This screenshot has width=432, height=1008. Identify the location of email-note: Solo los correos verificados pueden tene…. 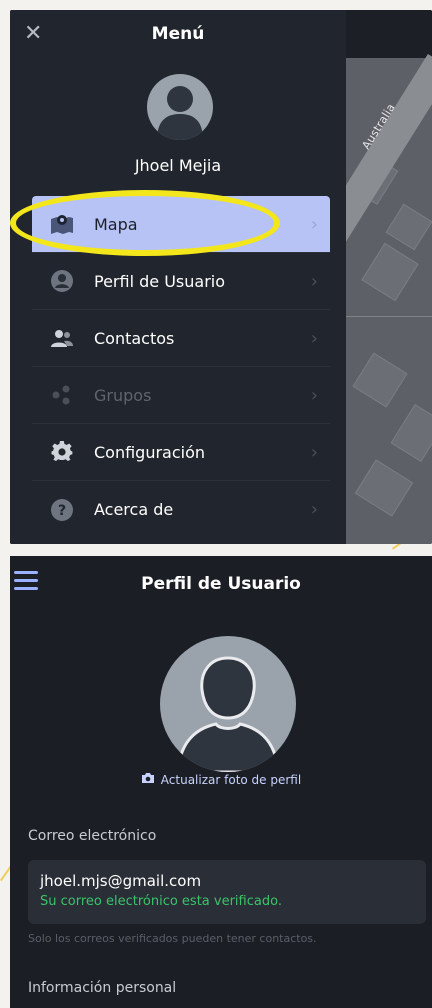
(172, 938).